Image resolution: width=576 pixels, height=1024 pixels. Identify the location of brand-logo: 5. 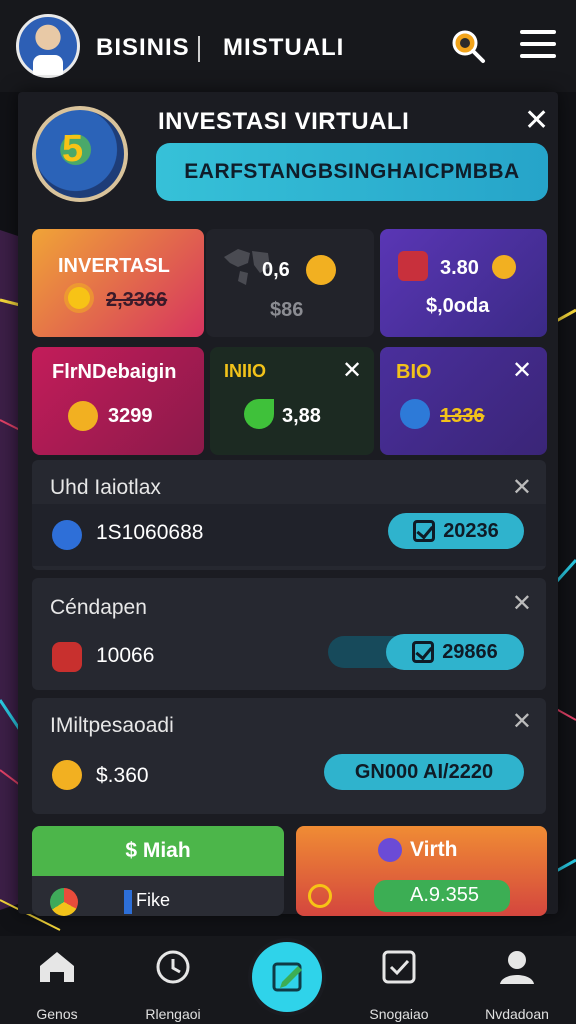
(80, 154).